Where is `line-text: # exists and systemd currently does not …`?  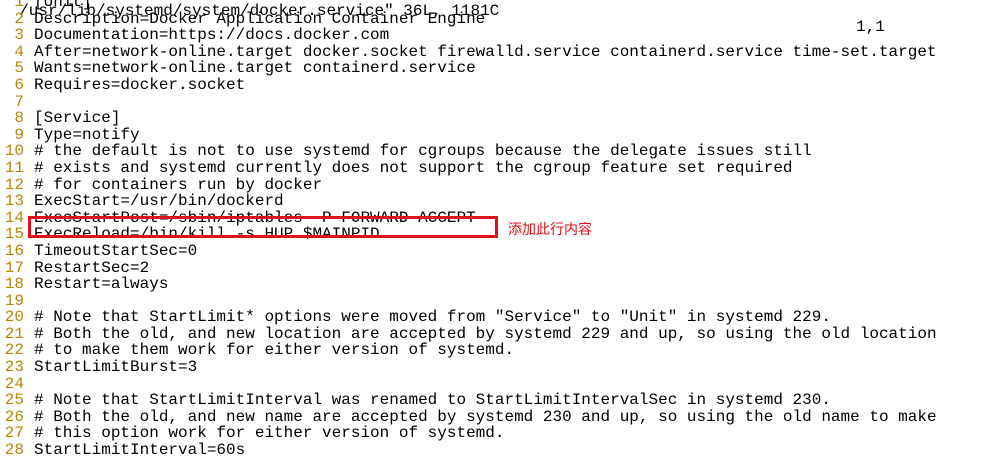
line-text: # exists and systemd currently does not … is located at coordinates (408, 168).